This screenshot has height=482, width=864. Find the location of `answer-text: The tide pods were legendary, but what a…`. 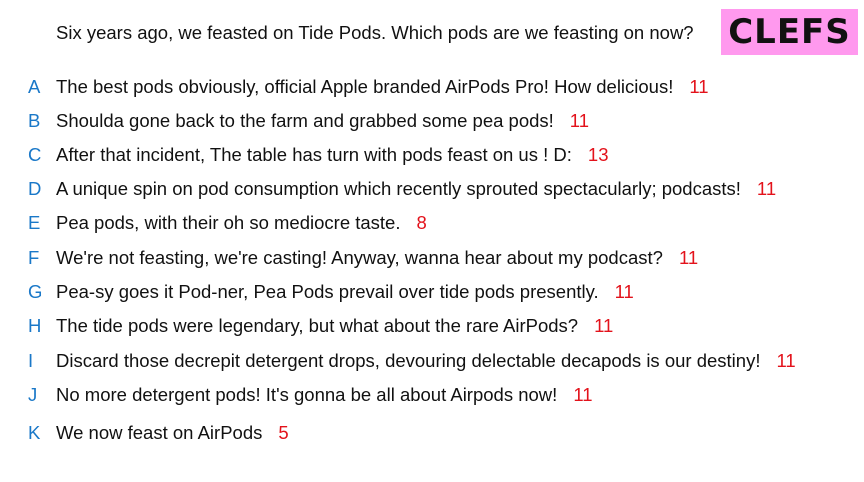

answer-text: The tide pods were legendary, but what a… is located at coordinates (317, 325).